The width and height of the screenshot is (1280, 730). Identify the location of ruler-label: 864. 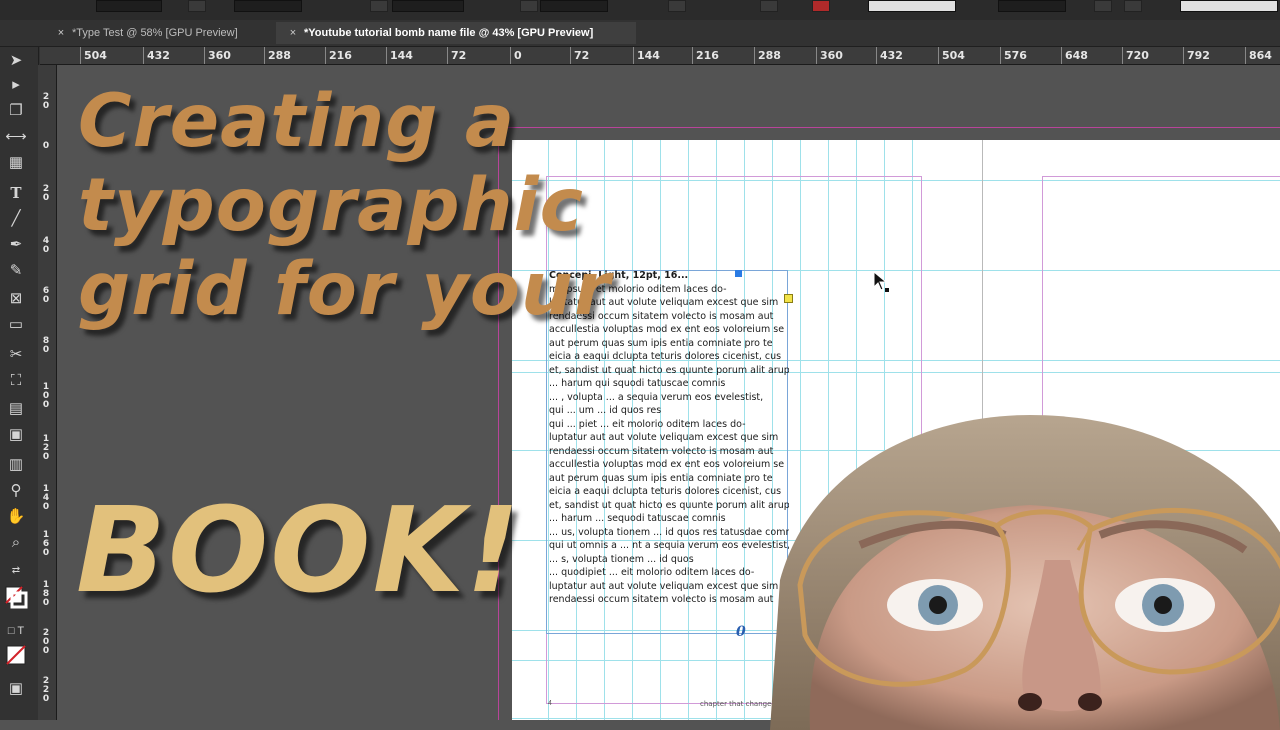
(1260, 55).